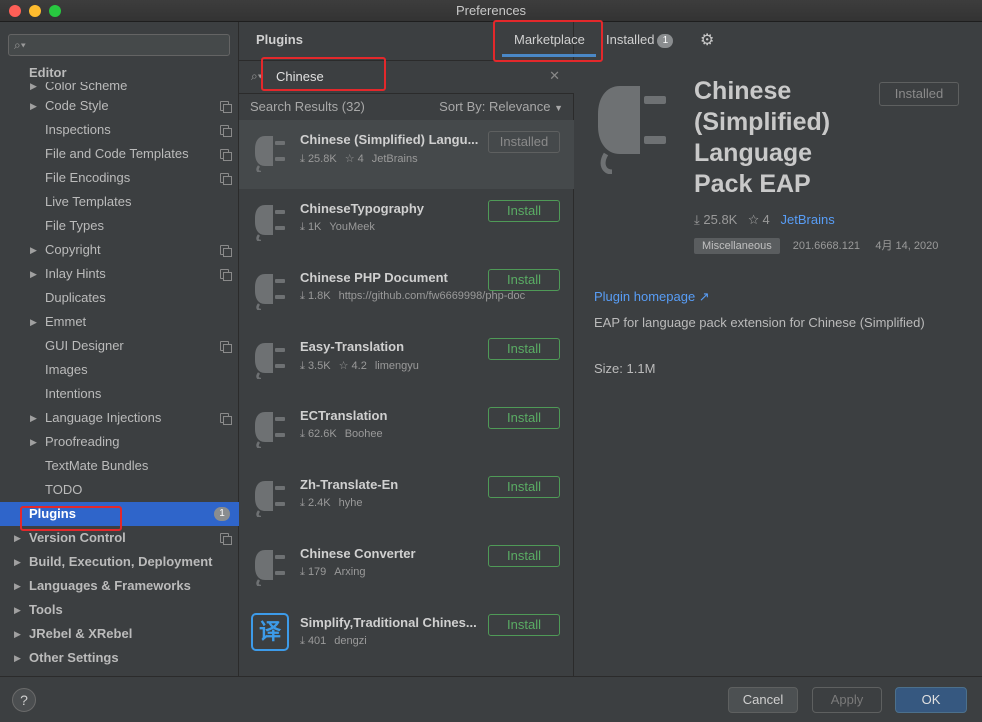  What do you see at coordinates (119, 202) in the screenshot?
I see `sidebar-item-live-templates: Live Templates` at bounding box center [119, 202].